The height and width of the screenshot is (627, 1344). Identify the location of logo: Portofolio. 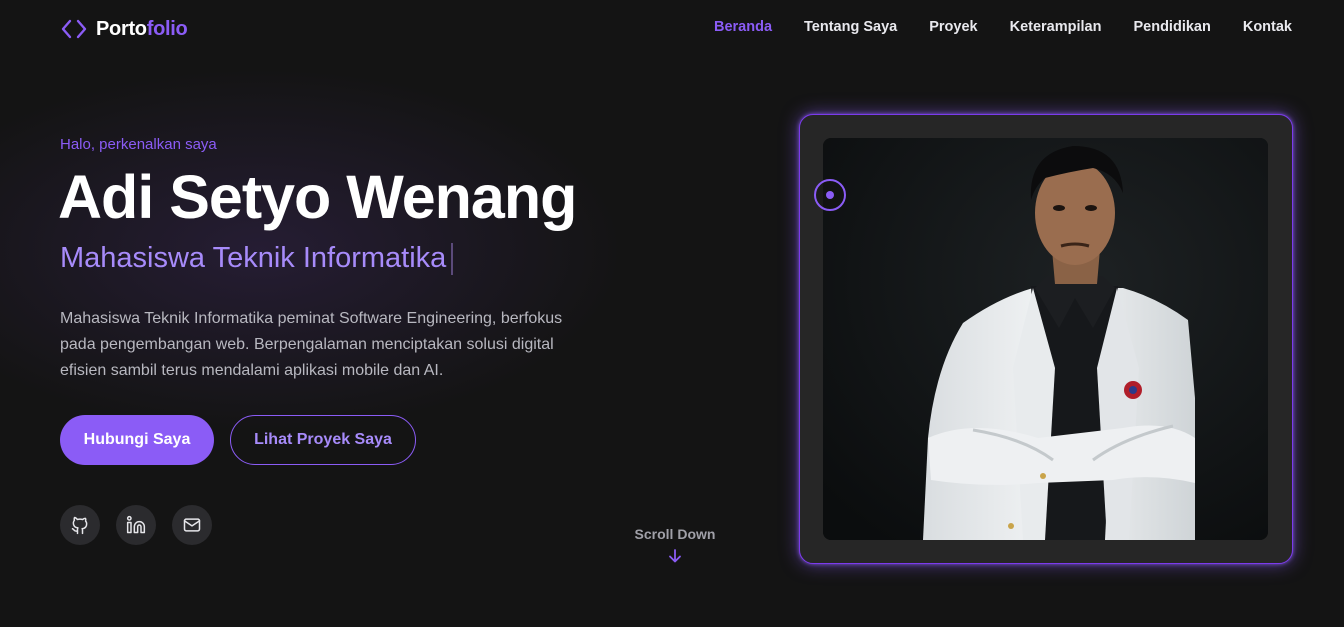
(124, 29).